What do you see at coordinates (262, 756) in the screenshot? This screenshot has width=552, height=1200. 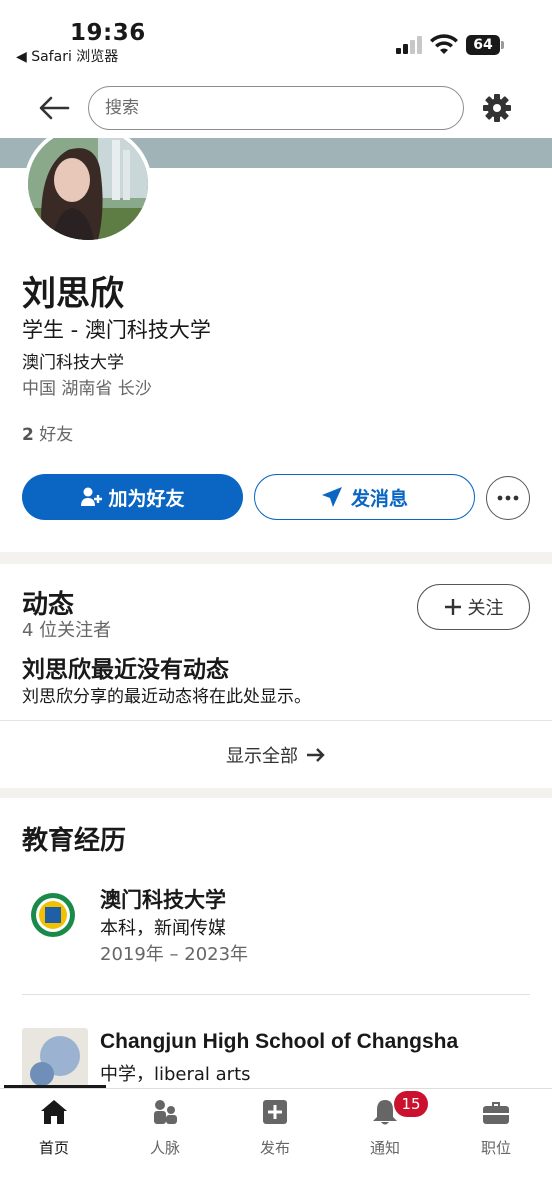 I see `show-all-label: 显示全部` at bounding box center [262, 756].